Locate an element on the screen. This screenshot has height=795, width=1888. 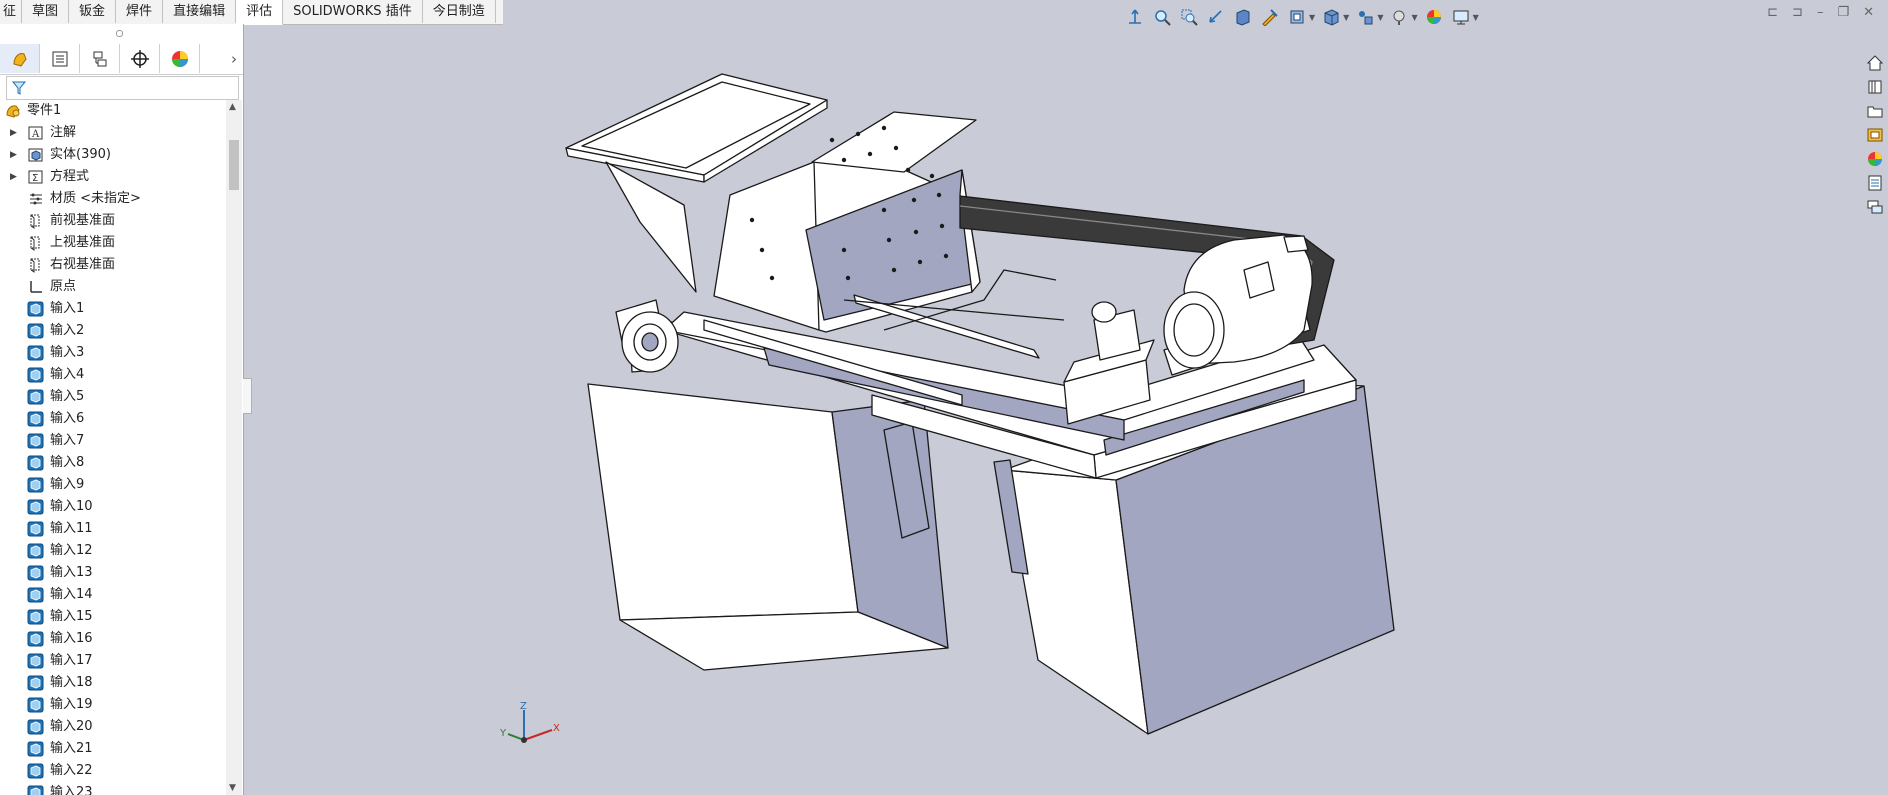
section-view-icon is located at coordinates (1243, 17).